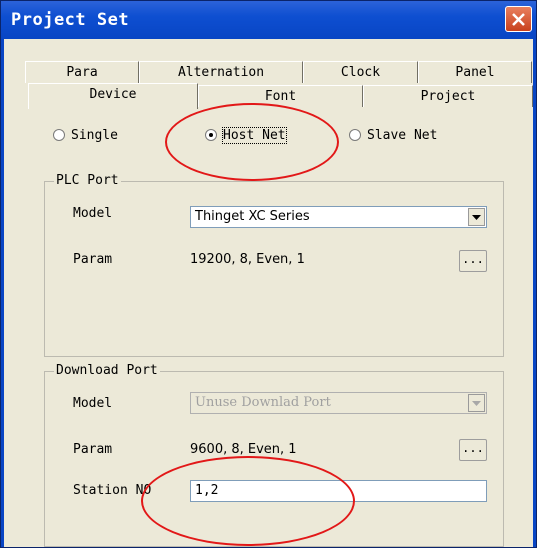 The image size is (539, 550). I want to click on close-icon, so click(518, 19).